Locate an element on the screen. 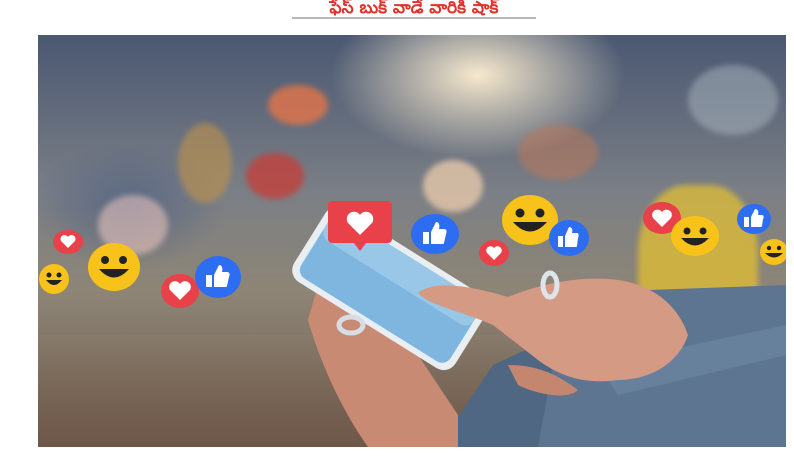 The image size is (794, 457). page-title: ఫేస్ బుక్ వాడే వారికి షాక్ is located at coordinates (414, 8).